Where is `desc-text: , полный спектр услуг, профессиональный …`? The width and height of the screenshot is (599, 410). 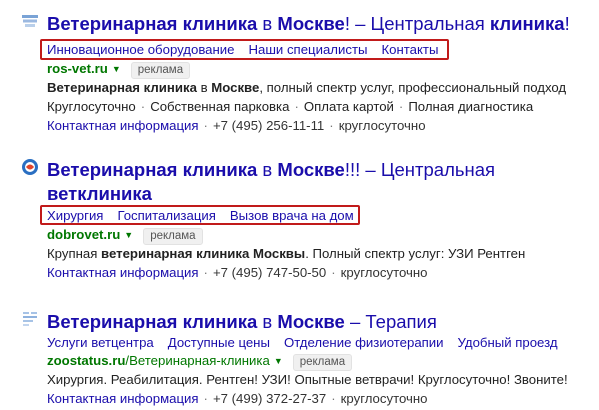 desc-text: , полный спектр услуг, профессиональный … is located at coordinates (413, 87).